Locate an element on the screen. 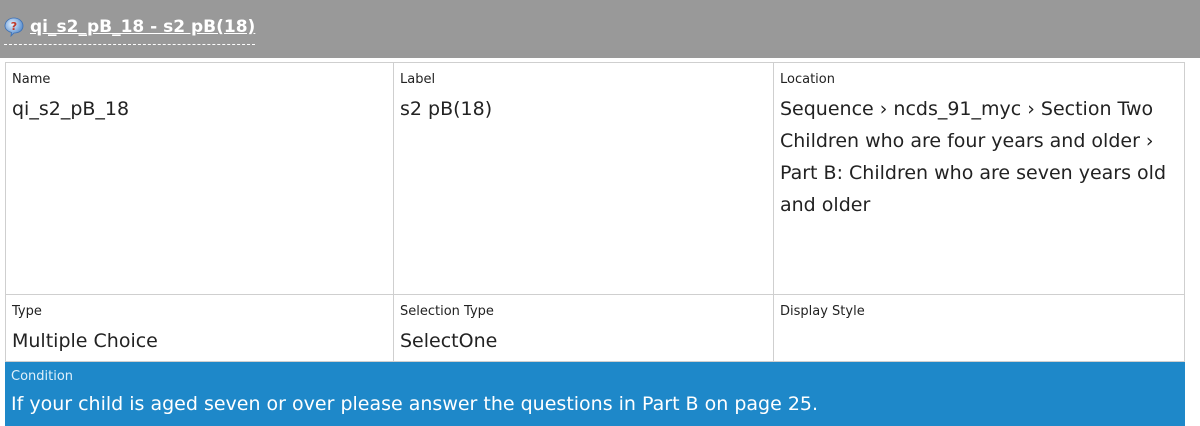  condition-label: Condition is located at coordinates (42, 376).